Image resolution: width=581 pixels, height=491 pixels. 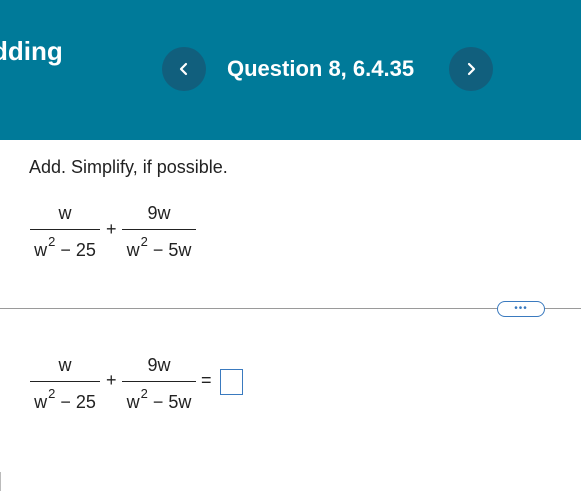 I want to click on answer-fraction-2: 9w w2 − 5w, so click(x=159, y=387).